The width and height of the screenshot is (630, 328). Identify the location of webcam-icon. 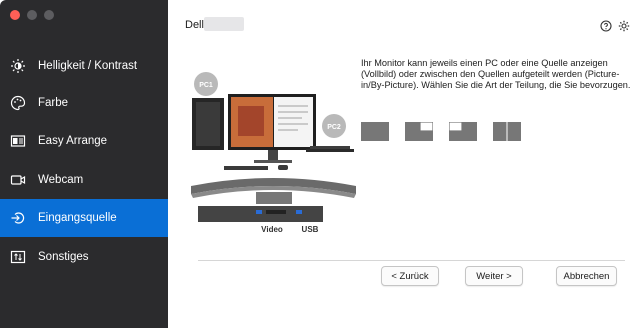
(18, 180).